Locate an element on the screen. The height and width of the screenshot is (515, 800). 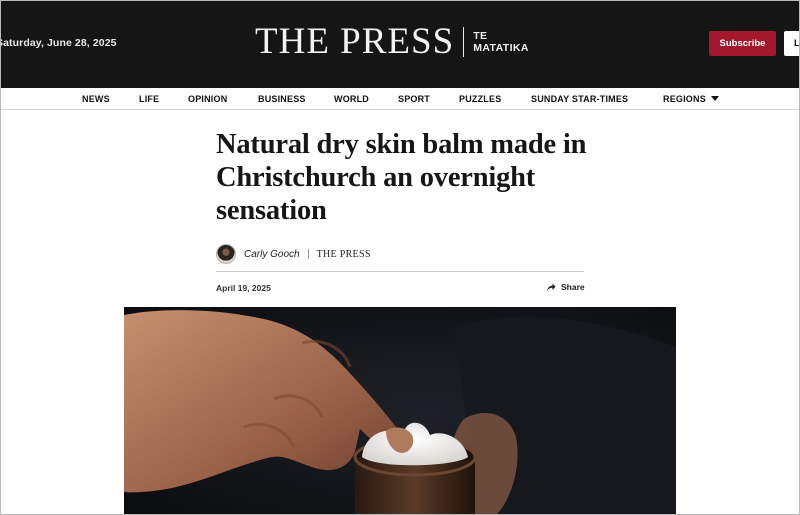
nav-item-opinion: OPINION is located at coordinates (207, 99).